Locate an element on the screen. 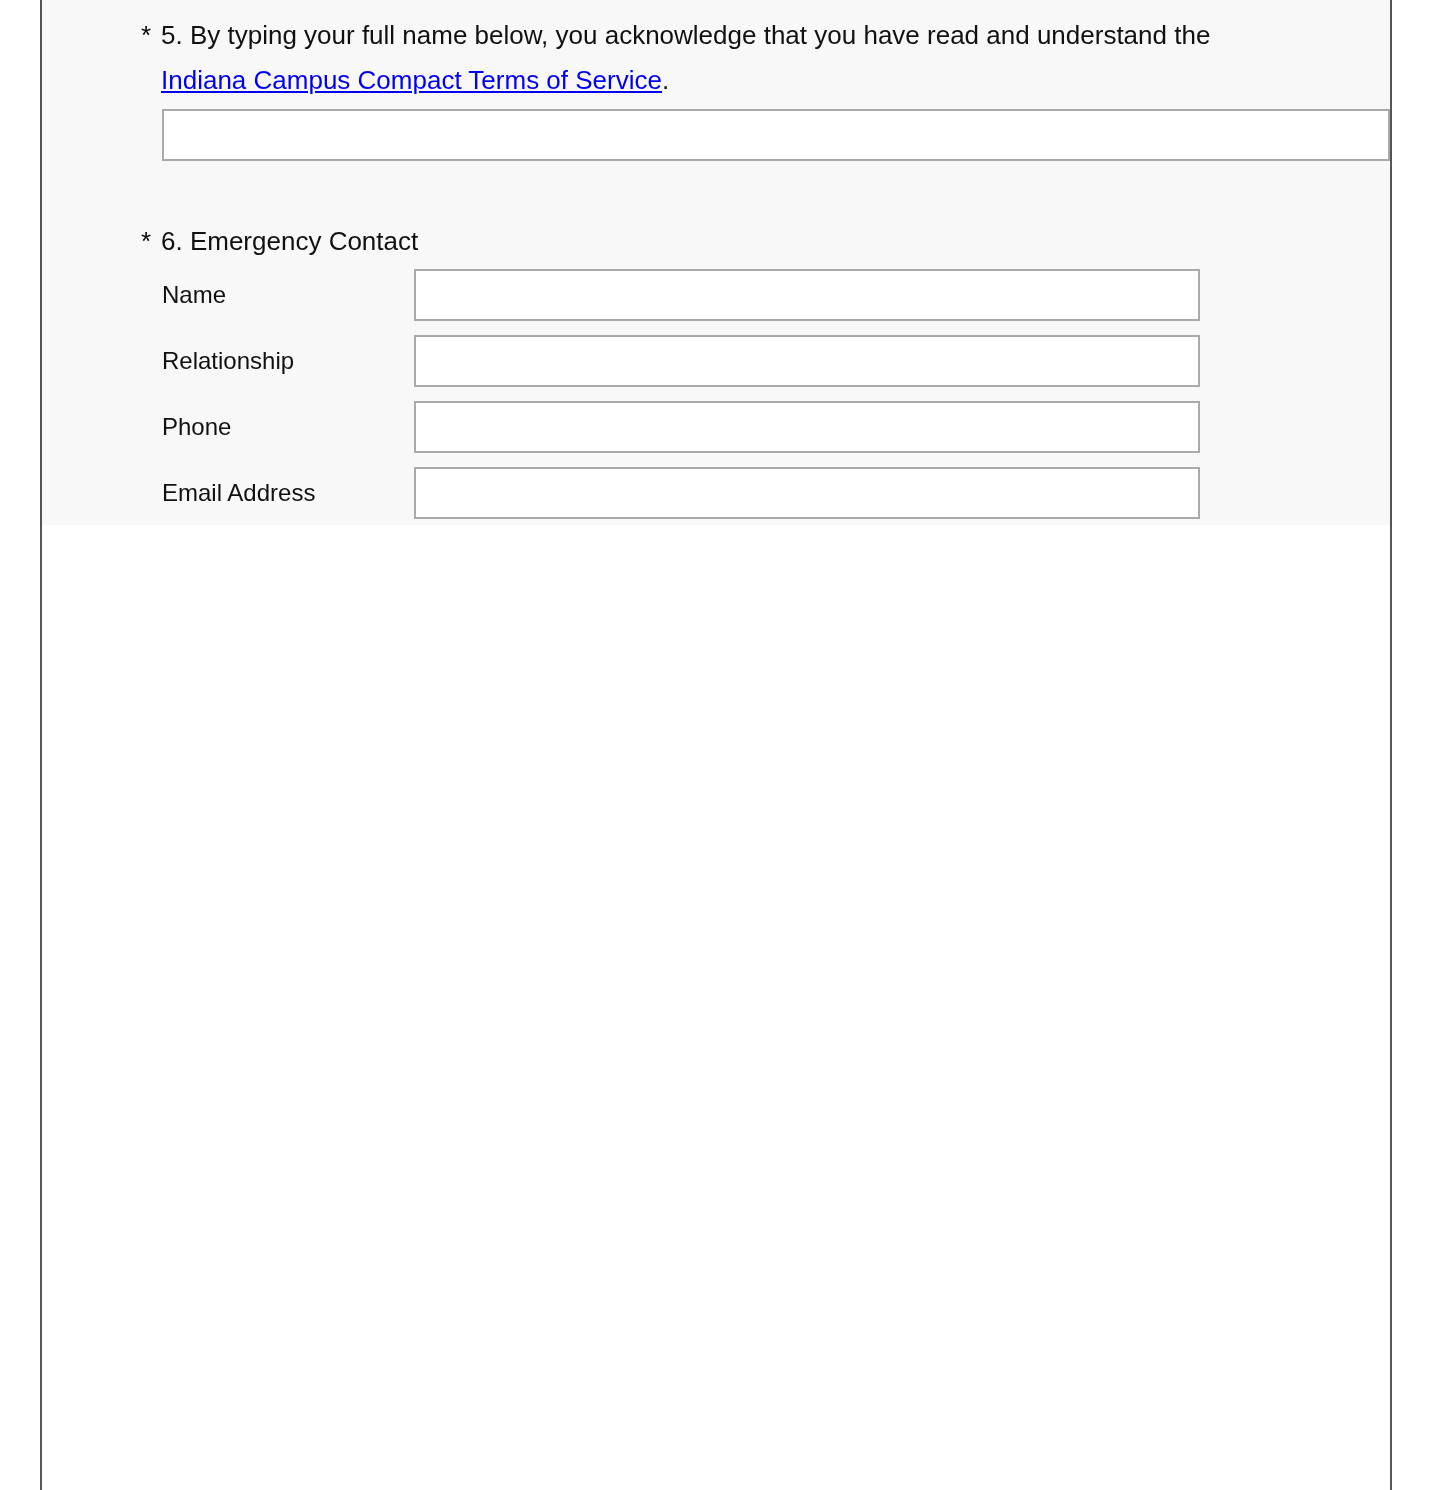 The height and width of the screenshot is (1490, 1437). field-label: Email Address is located at coordinates (239, 493).